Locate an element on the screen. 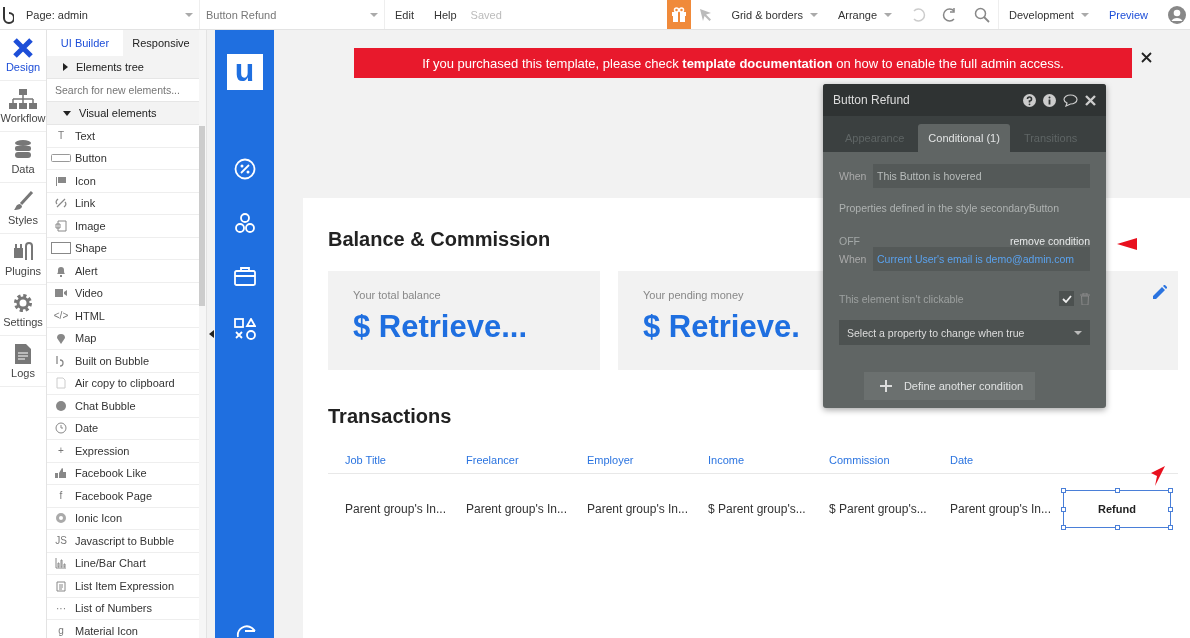 The height and width of the screenshot is (638, 1190). property-label: This element isn't clickable is located at coordinates (902, 298).